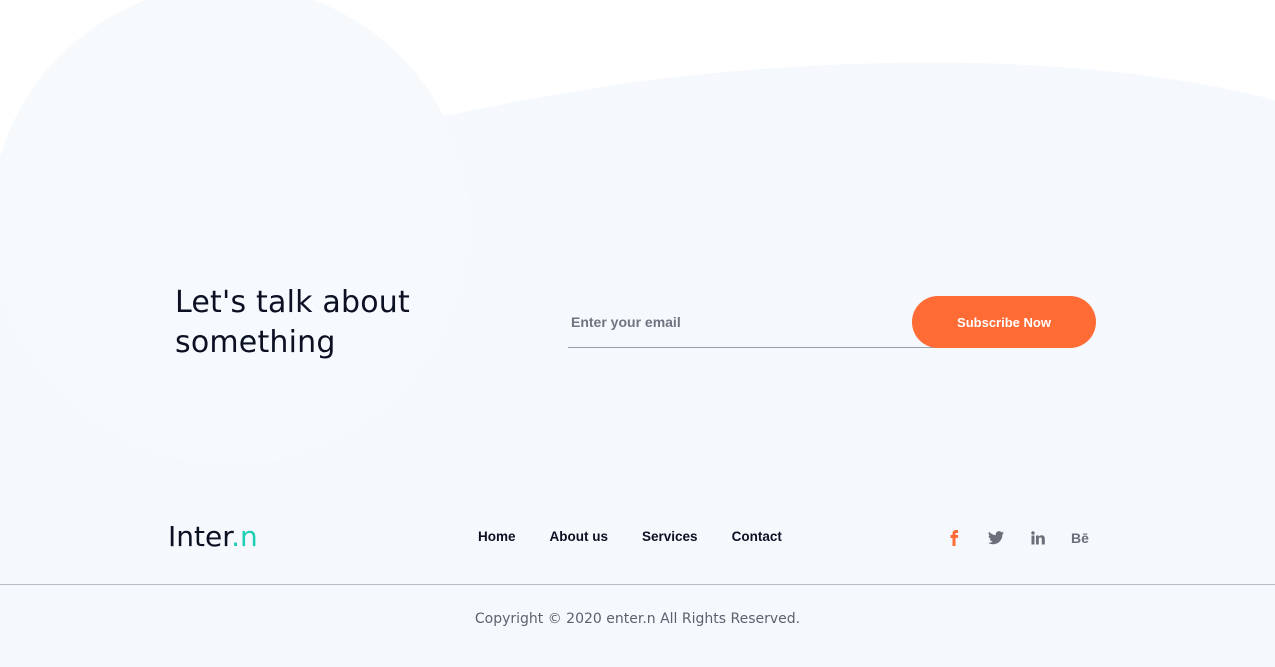 The image size is (1275, 667). I want to click on linkedin-icon, so click(1038, 538).